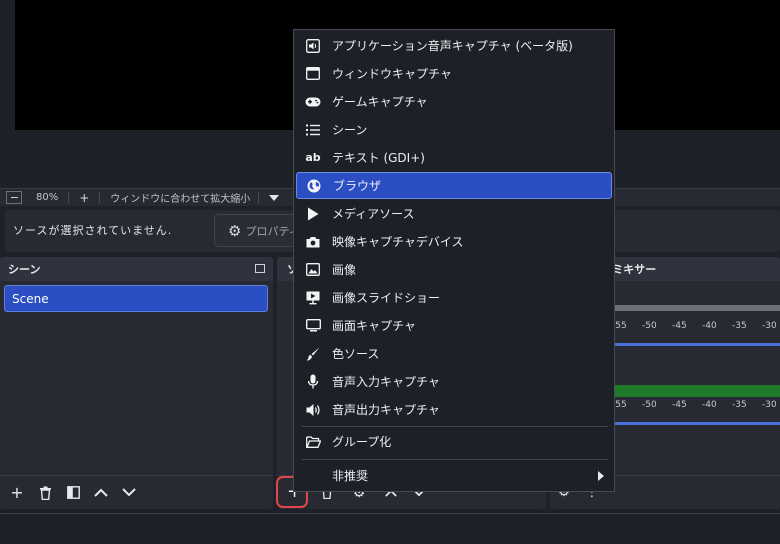 Image resolution: width=780 pixels, height=544 pixels. Describe the element at coordinates (47, 197) in the screenshot. I see `zoom-percent: 80%` at that location.